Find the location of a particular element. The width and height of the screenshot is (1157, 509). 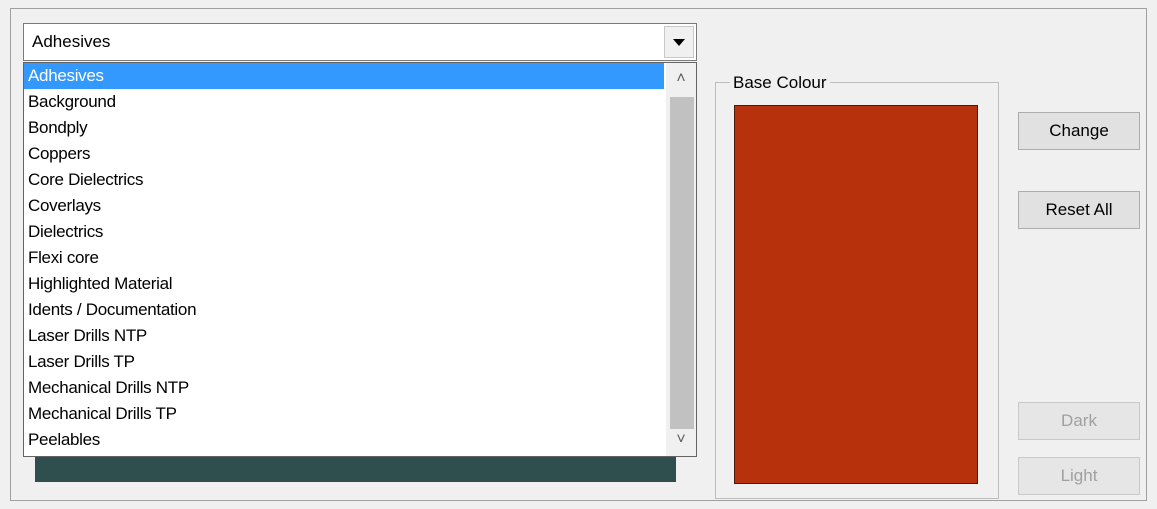

list-item: Dielectrics is located at coordinates (344, 232).